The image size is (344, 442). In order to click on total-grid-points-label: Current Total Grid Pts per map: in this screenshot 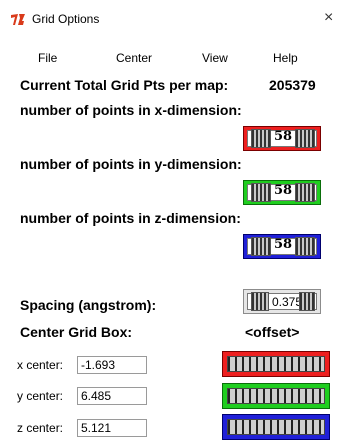, I will do `click(124, 85)`.